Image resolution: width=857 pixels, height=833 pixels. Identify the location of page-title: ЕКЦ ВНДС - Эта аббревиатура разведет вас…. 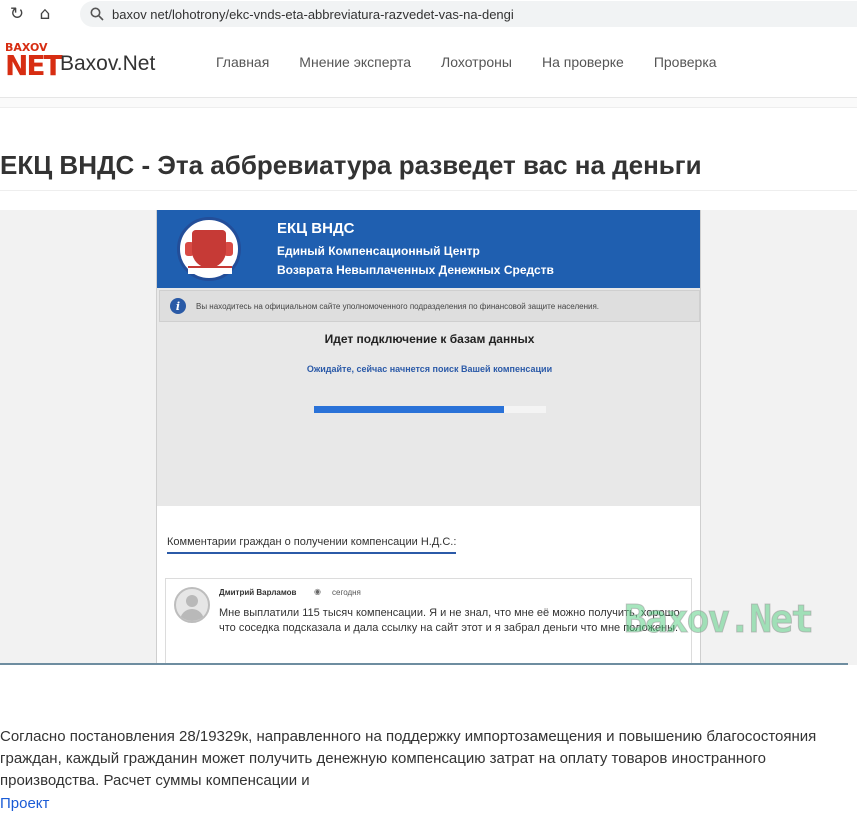
(351, 165).